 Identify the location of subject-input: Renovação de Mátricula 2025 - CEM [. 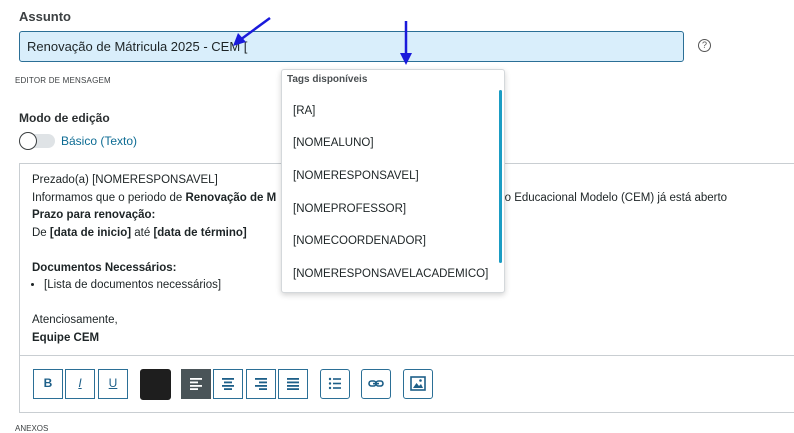
(351, 46).